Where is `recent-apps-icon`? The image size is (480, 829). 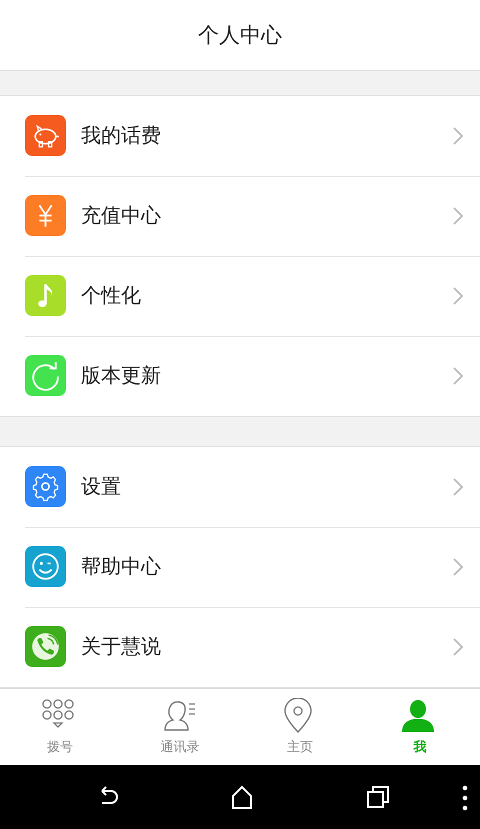 recent-apps-icon is located at coordinates (378, 796).